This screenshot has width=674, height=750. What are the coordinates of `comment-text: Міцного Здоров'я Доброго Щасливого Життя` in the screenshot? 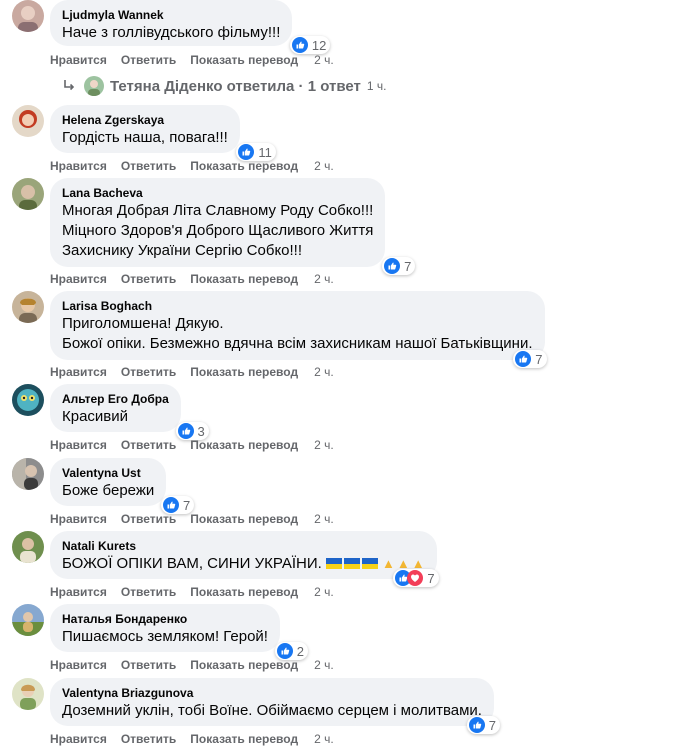 It's located at (218, 230).